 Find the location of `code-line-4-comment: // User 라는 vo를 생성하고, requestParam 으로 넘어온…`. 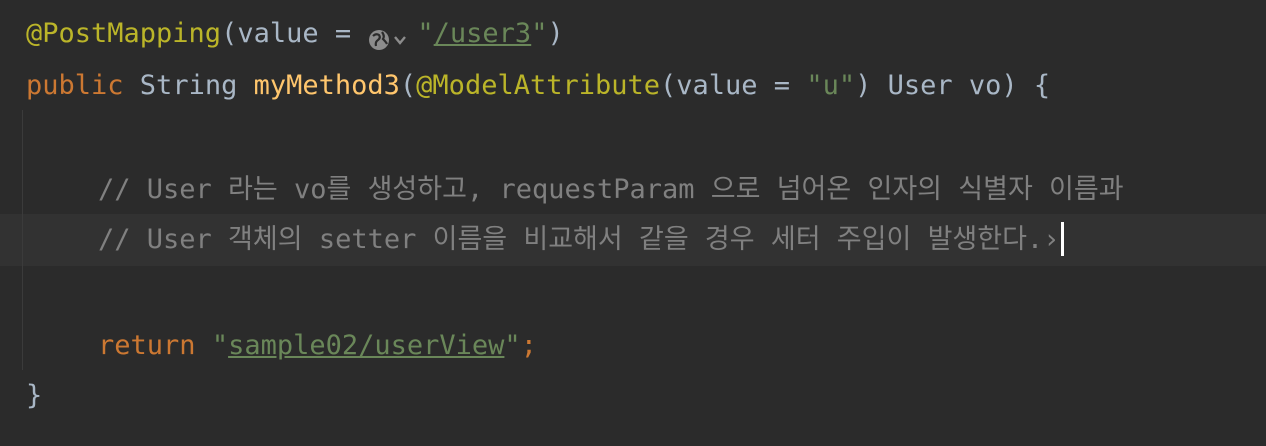

code-line-4-comment: // User 라는 vo를 생성하고, requestParam 으로 넘어온… is located at coordinates (611, 190).